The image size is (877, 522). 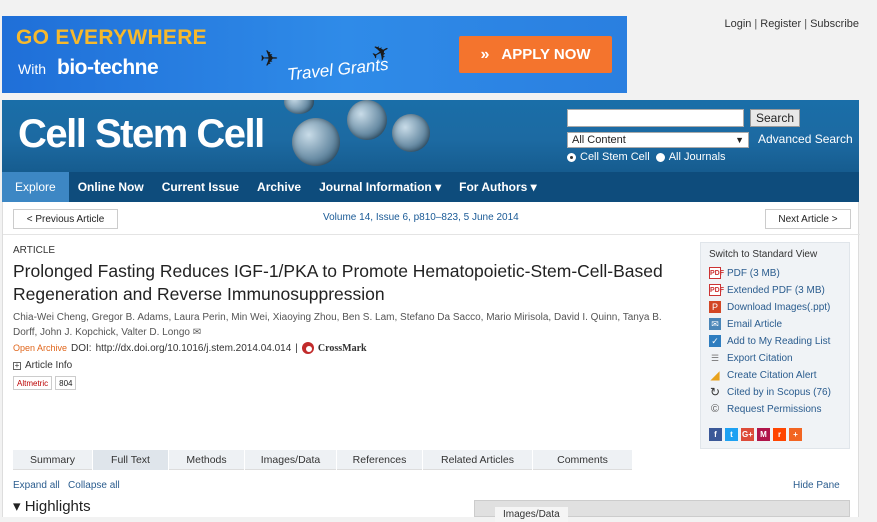 What do you see at coordinates (715, 409) in the screenshot?
I see `permissions-icon: ©` at bounding box center [715, 409].